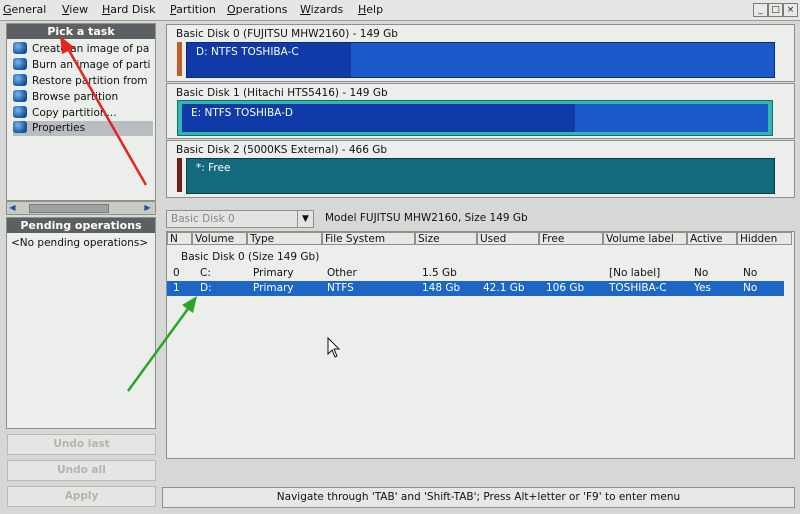 The height and width of the screenshot is (514, 800). I want to click on mouse-cursor-icon, so click(334, 347).